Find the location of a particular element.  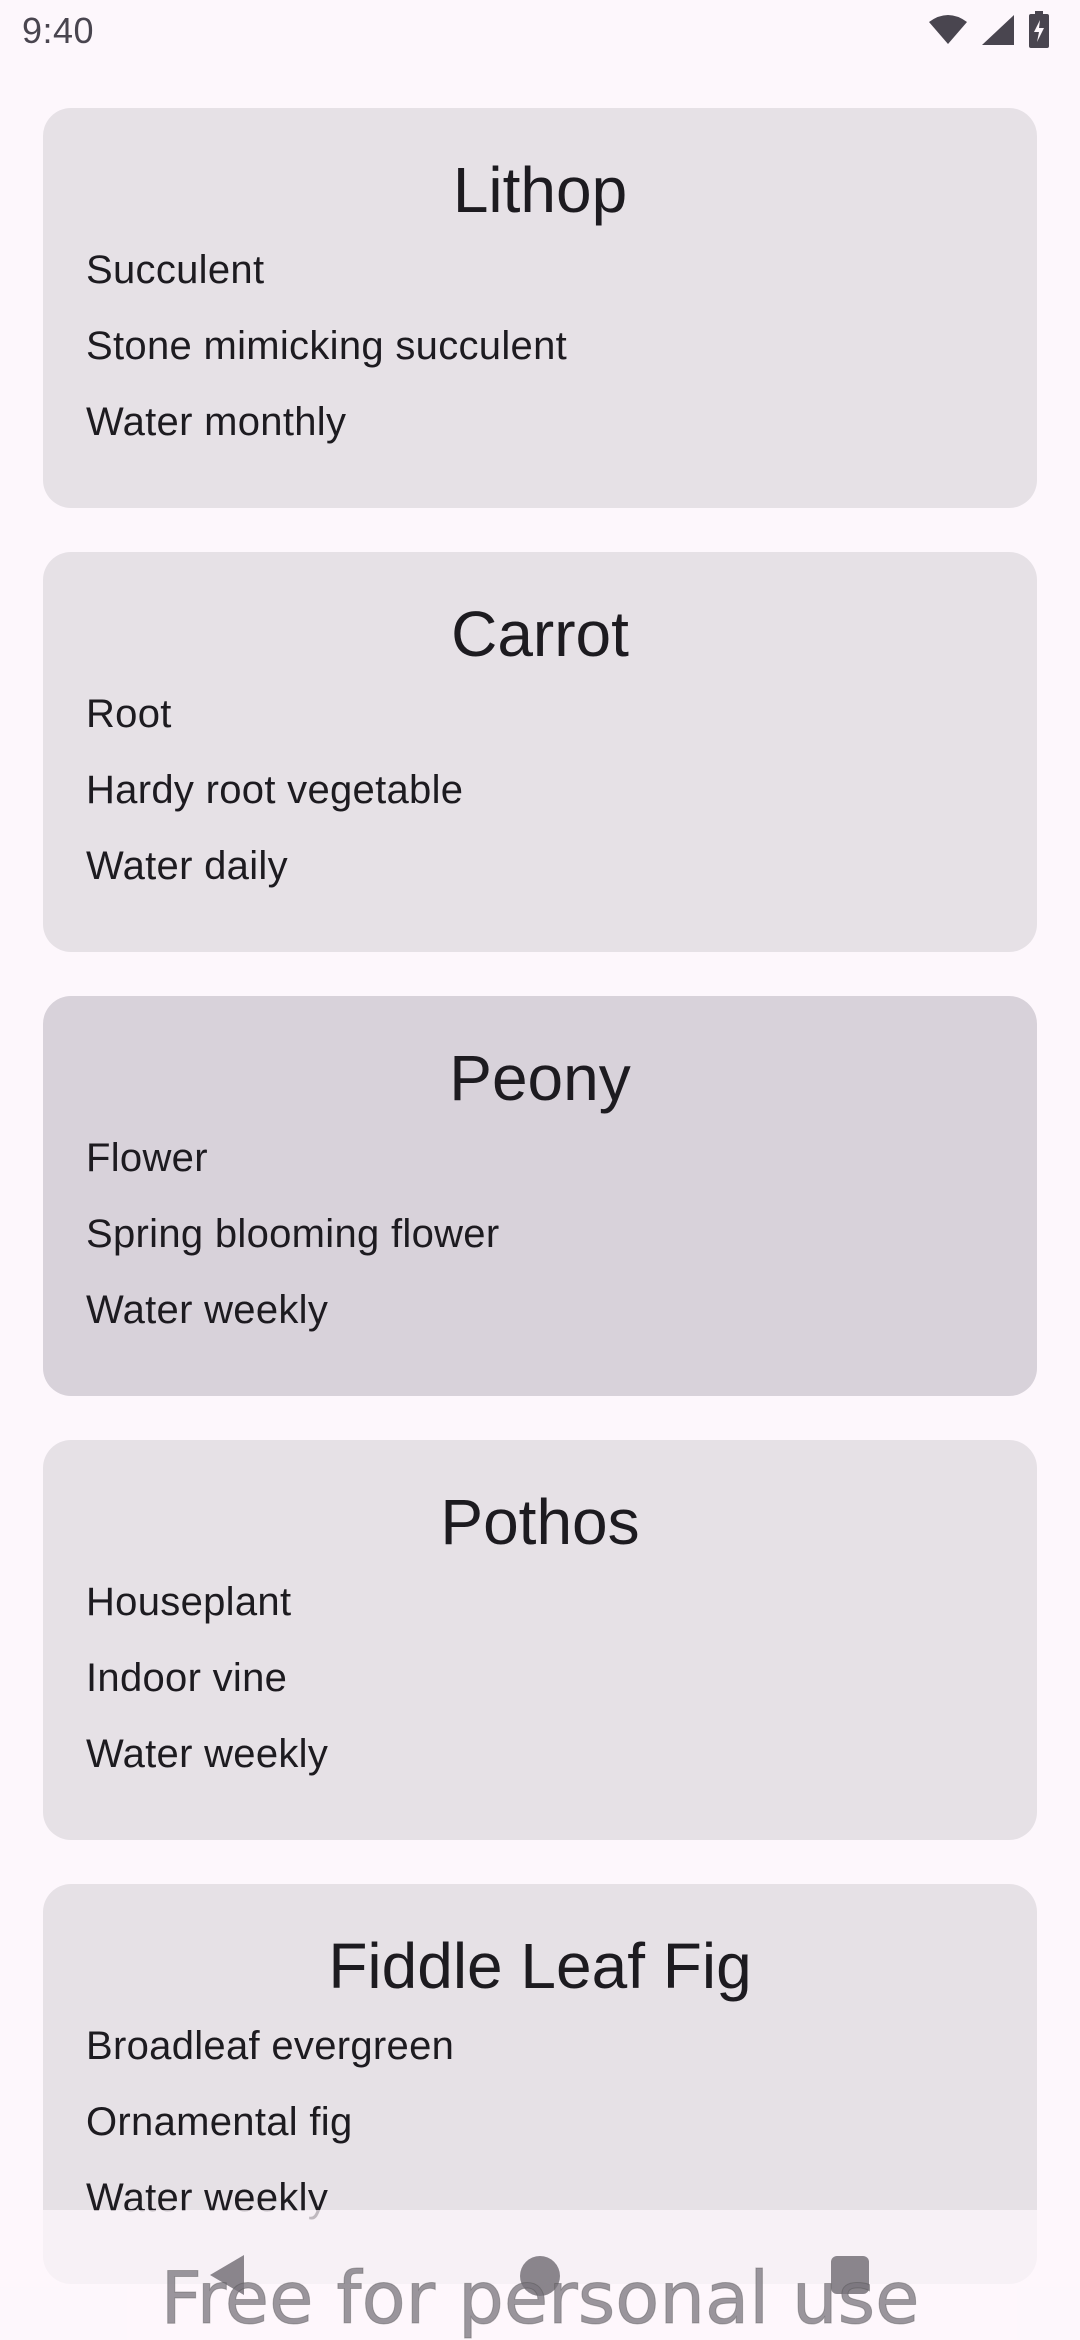

plant-description: Stone mimicking succulent is located at coordinates (327, 346).